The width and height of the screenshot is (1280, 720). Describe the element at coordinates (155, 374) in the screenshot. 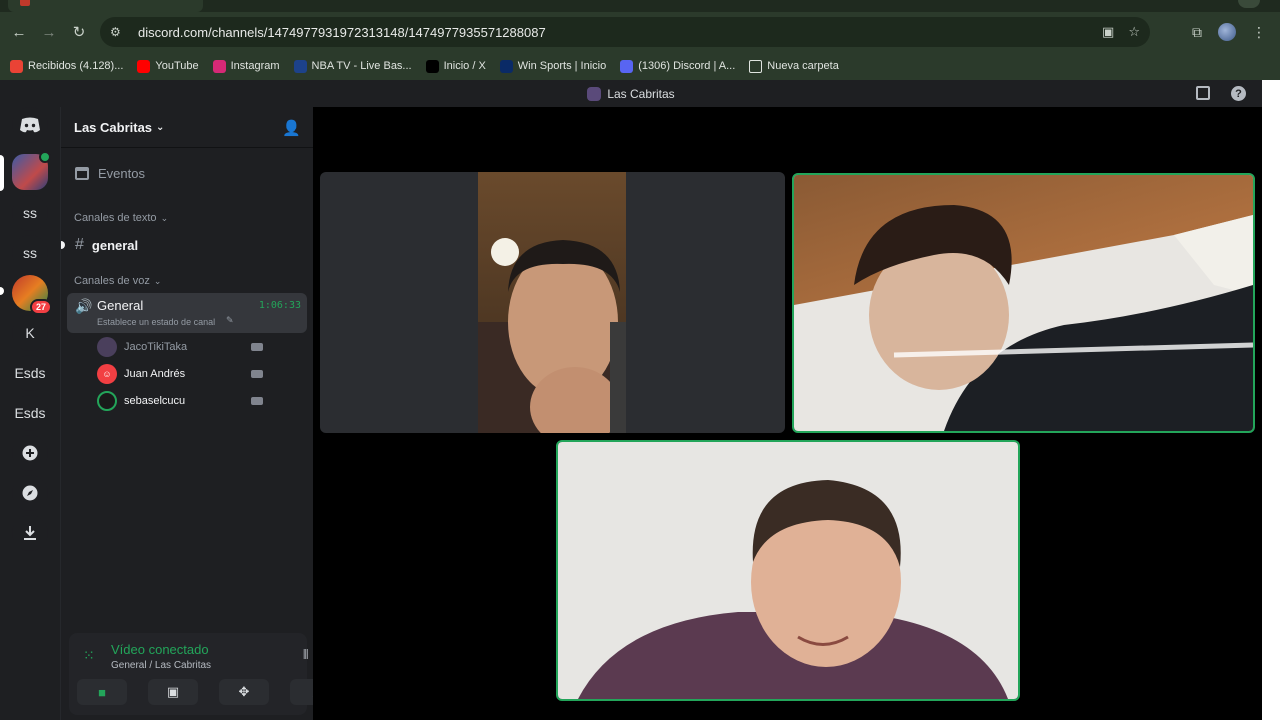

I see `member-name: Juan Andrés` at that location.